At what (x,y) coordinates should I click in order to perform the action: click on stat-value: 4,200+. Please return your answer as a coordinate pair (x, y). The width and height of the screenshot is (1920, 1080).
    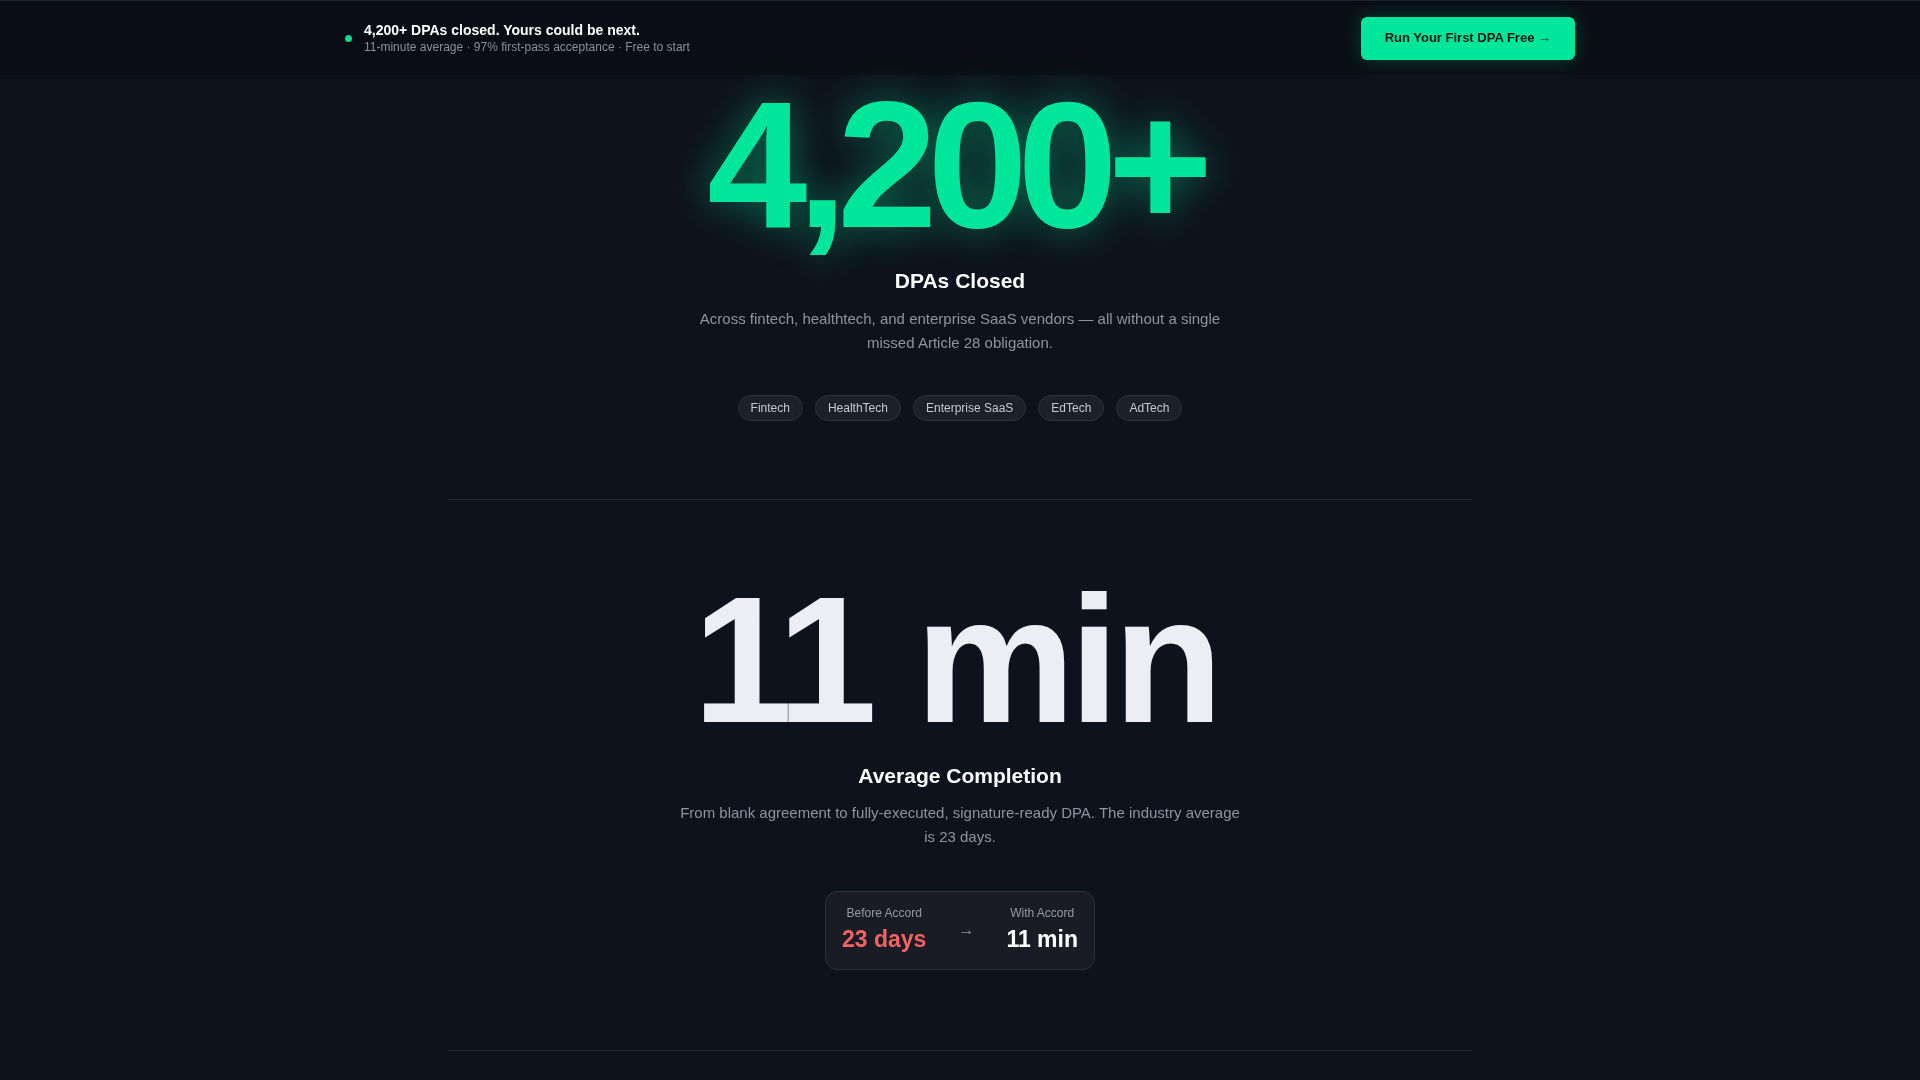
    Looking at the image, I should click on (956, 165).